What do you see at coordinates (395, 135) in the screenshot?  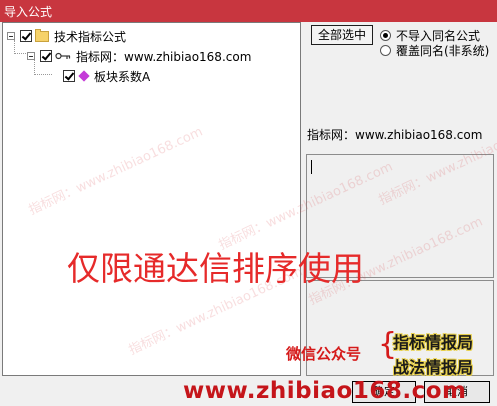 I see `formula-info-label: 指标网：www.zhibiao168.com` at bounding box center [395, 135].